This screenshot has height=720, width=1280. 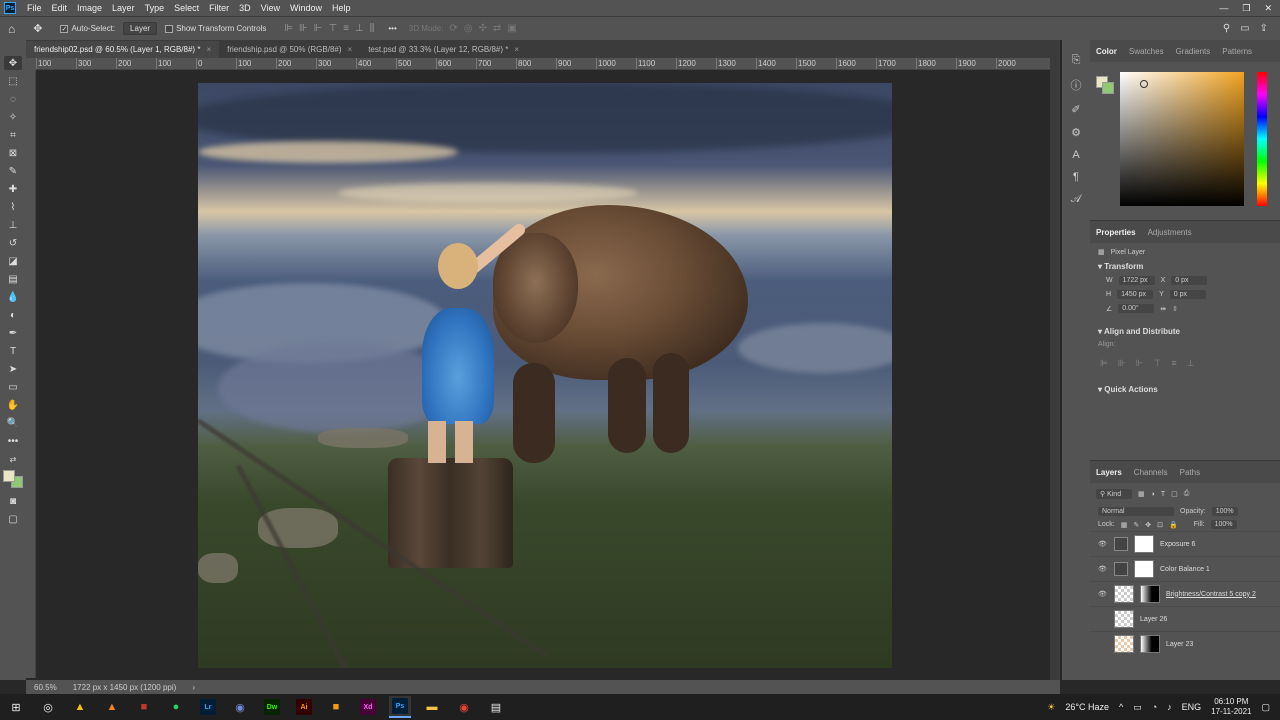 I want to click on glyphs-icon: 𝒜, so click(x=1076, y=199).